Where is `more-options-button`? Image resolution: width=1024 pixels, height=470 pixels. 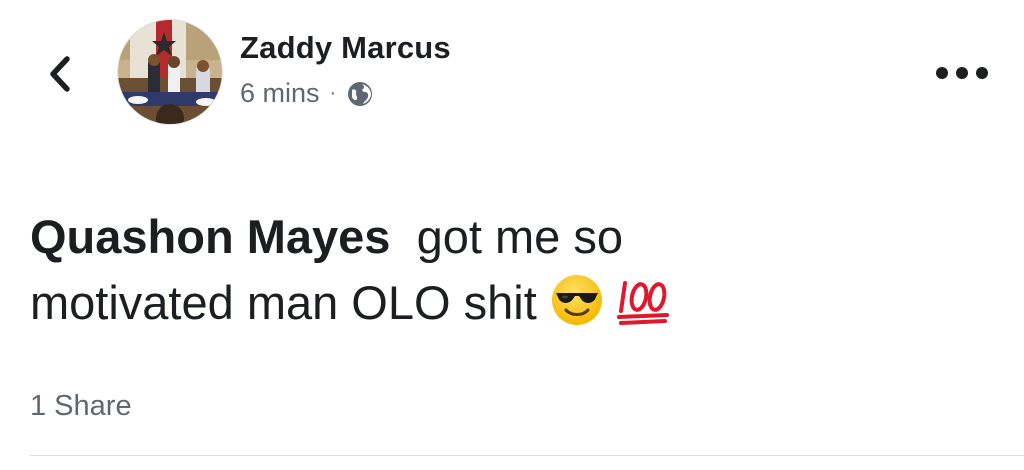 more-options-button is located at coordinates (962, 73).